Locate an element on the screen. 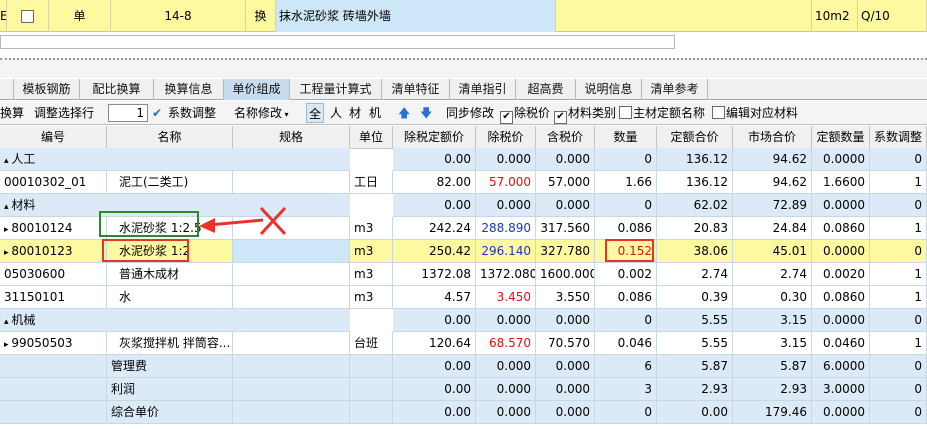 This screenshot has width=927, height=429. main-quota-name-checkbox is located at coordinates (625, 112).